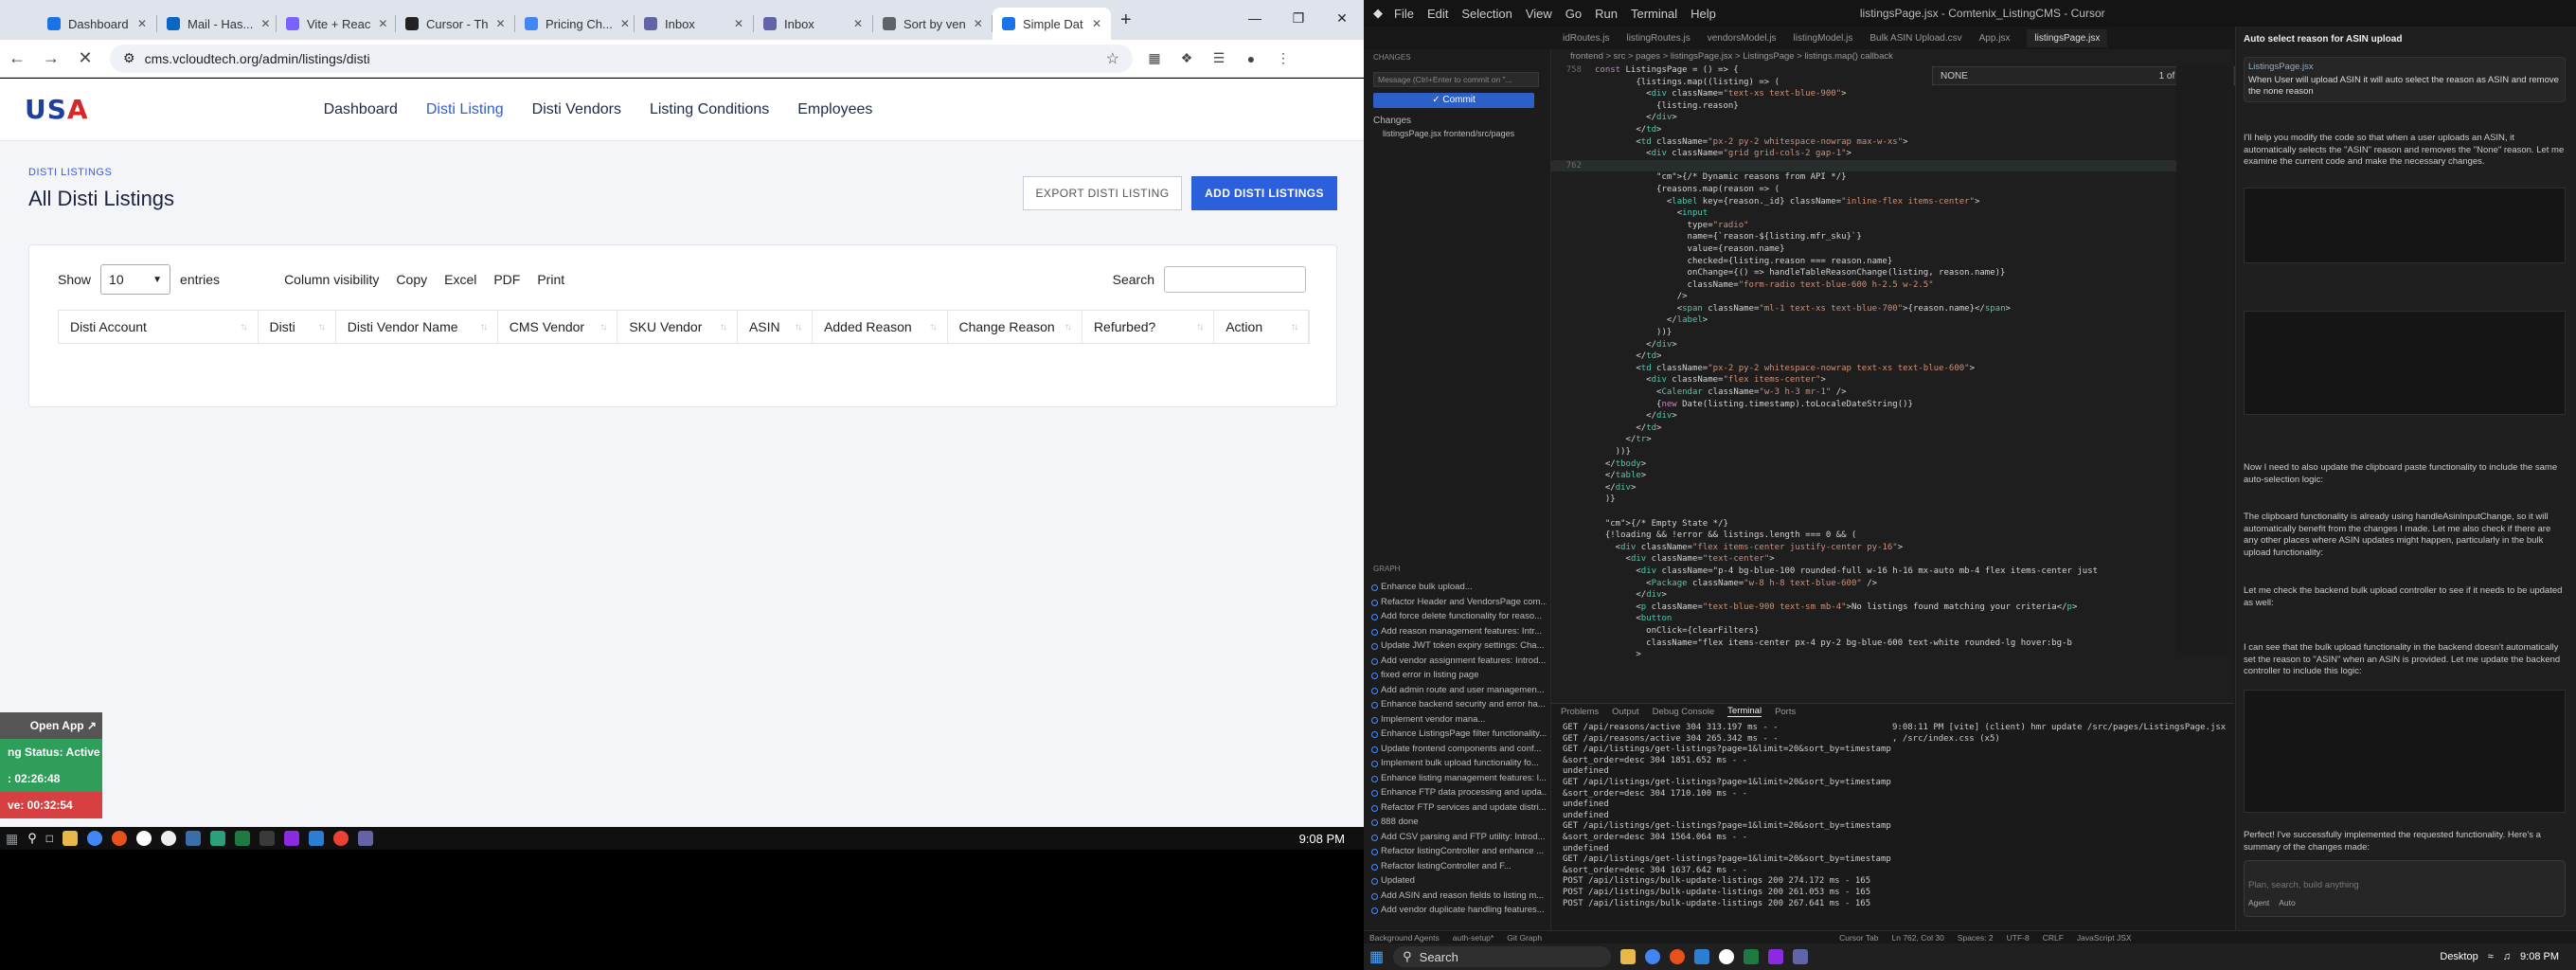 This screenshot has width=2576, height=970. Describe the element at coordinates (1606, 14) in the screenshot. I see `menu-run: Run` at that location.